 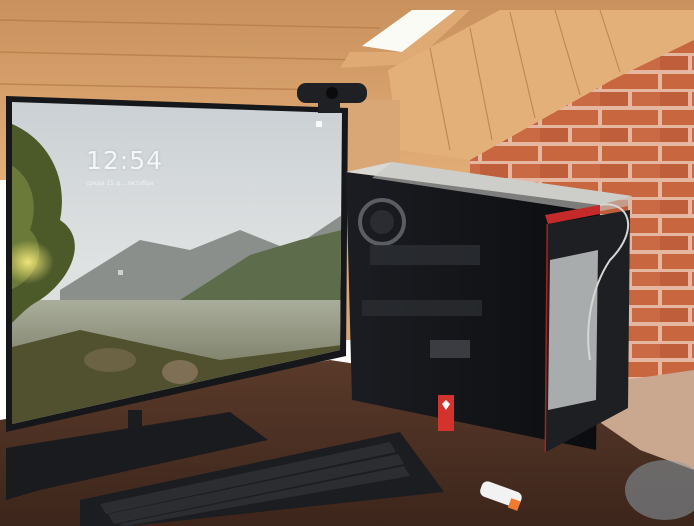 What do you see at coordinates (125, 160) in the screenshot?
I see `lock-screen-time: 12:54` at bounding box center [125, 160].